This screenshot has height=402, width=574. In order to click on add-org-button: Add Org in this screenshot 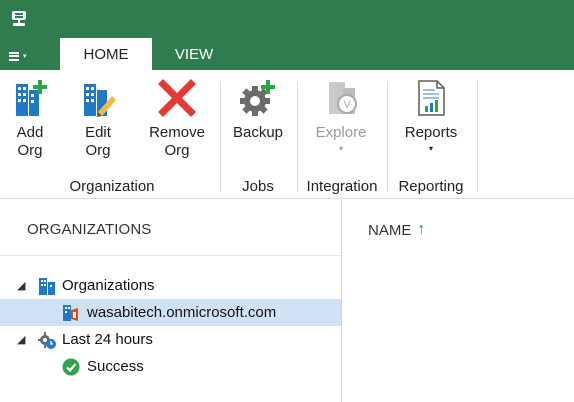, I will do `click(30, 119)`.